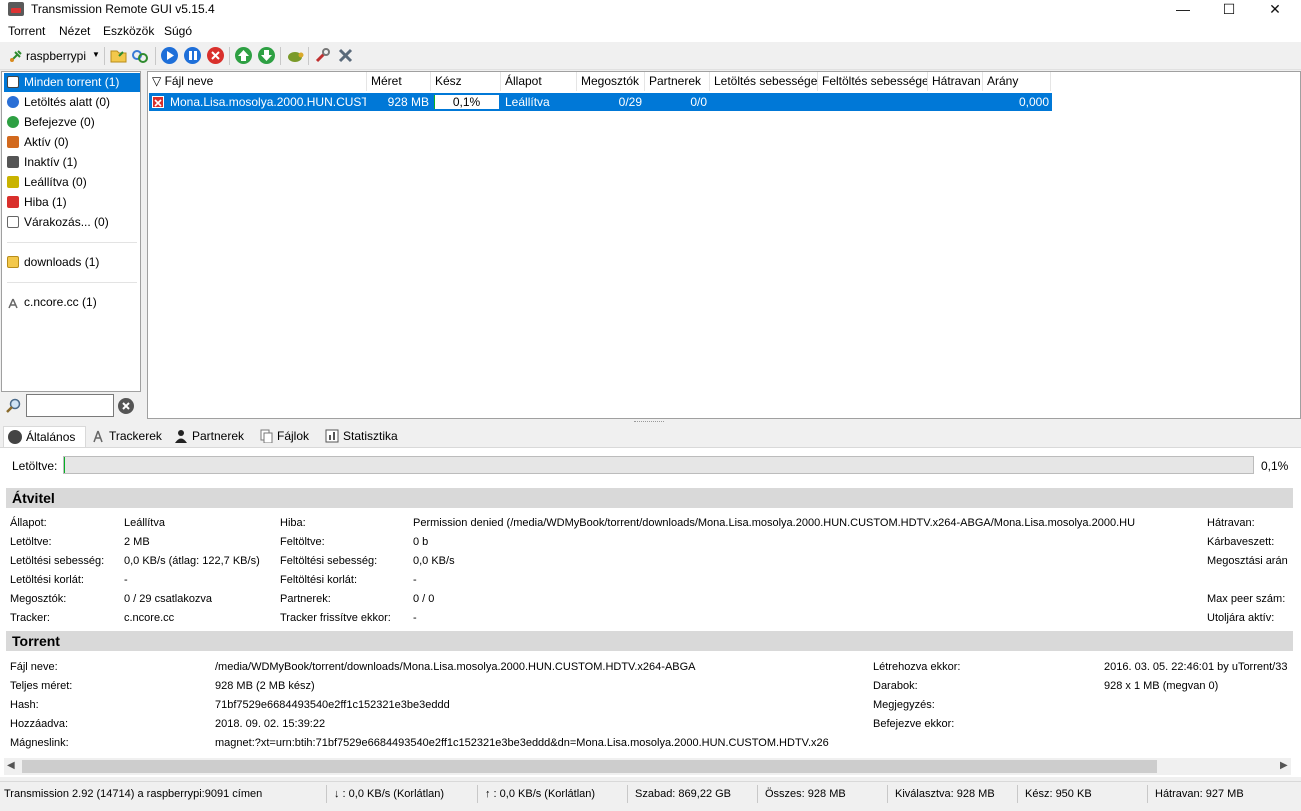  What do you see at coordinates (192, 561) in the screenshot?
I see `download-speed-value: 0,0 KB/s (átlag: 122,7 KB/s)` at bounding box center [192, 561].